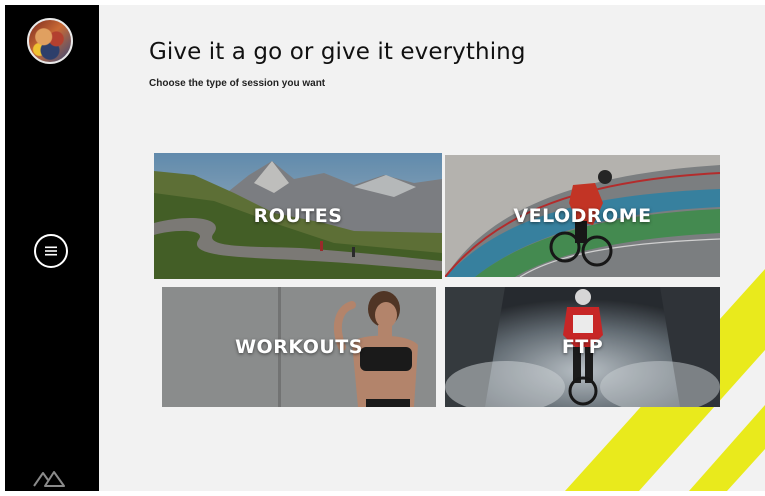 This screenshot has height=496, width=765. I want to click on sidebar, so click(52, 248).